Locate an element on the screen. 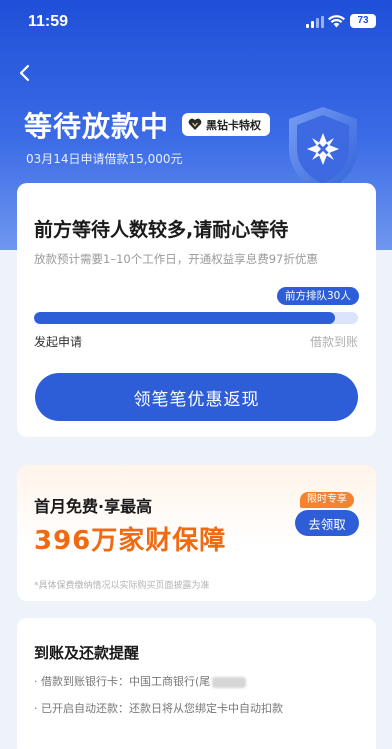  page-title: 等待放款中 is located at coordinates (97, 126).